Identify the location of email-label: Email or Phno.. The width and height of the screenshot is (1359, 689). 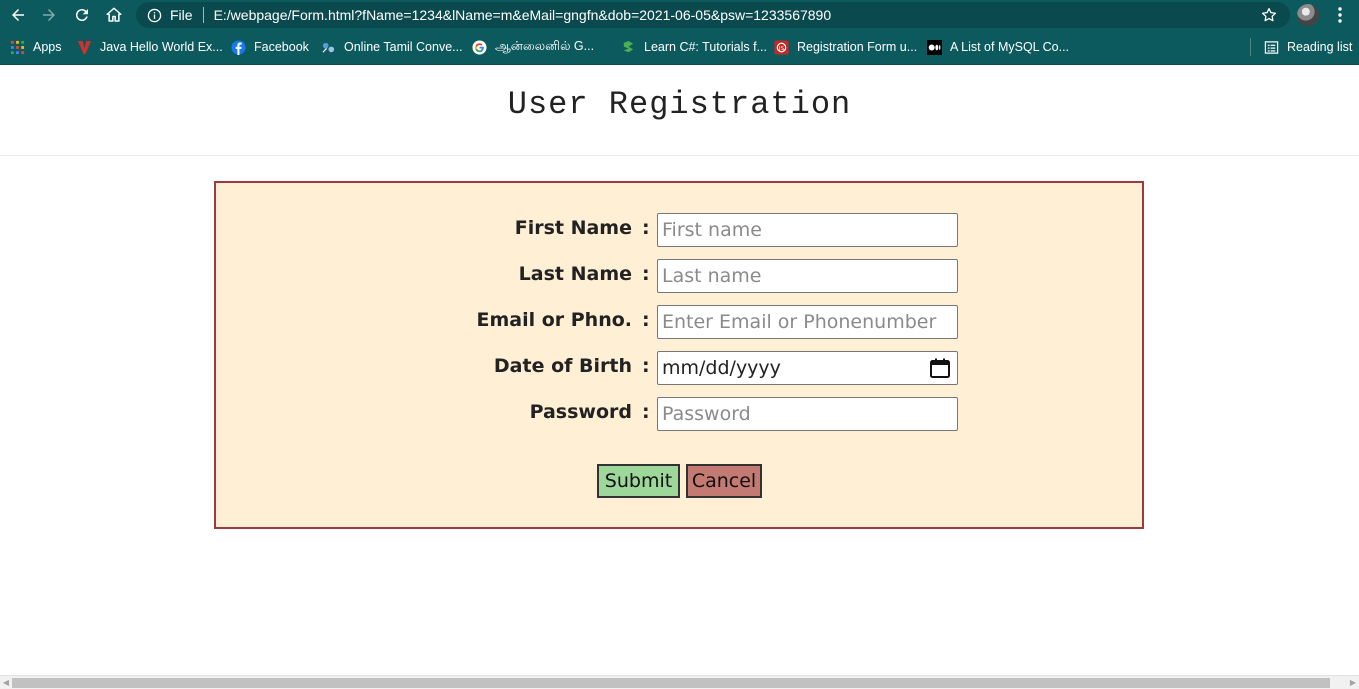
(554, 320).